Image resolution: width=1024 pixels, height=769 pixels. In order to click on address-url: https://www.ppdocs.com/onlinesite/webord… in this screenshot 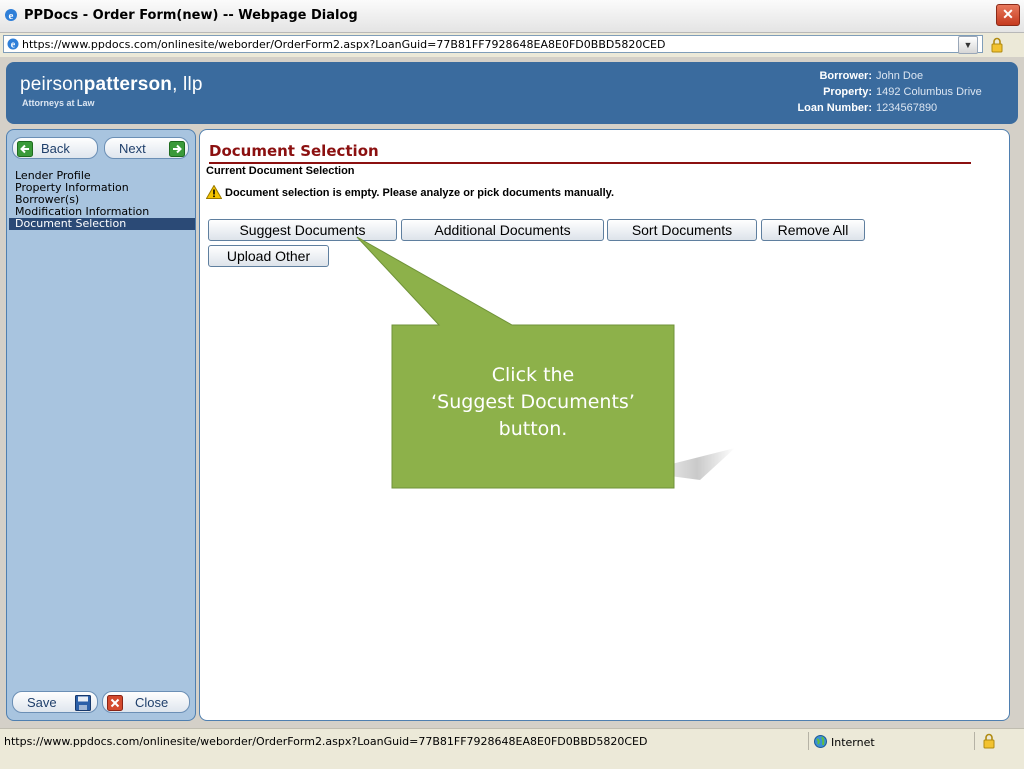, I will do `click(344, 44)`.